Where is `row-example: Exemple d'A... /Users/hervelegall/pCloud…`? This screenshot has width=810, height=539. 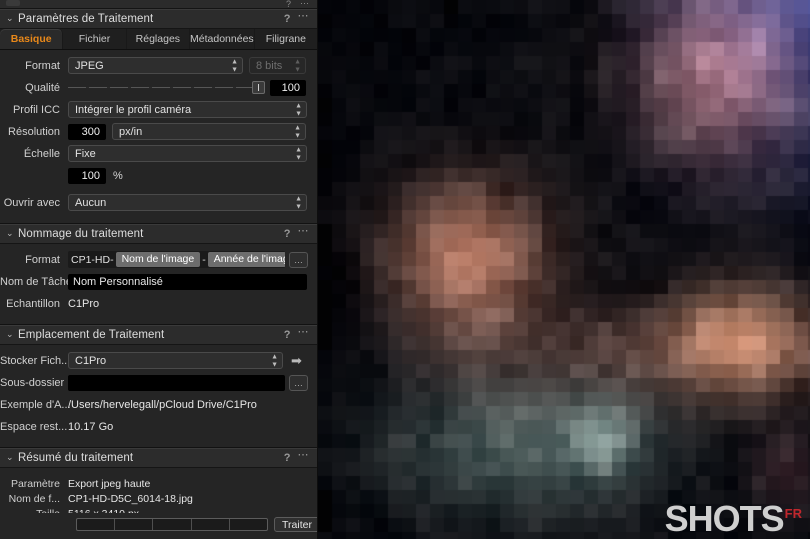 row-example: Exemple d'A... /Users/hervelegall/pCloud… is located at coordinates (158, 404).